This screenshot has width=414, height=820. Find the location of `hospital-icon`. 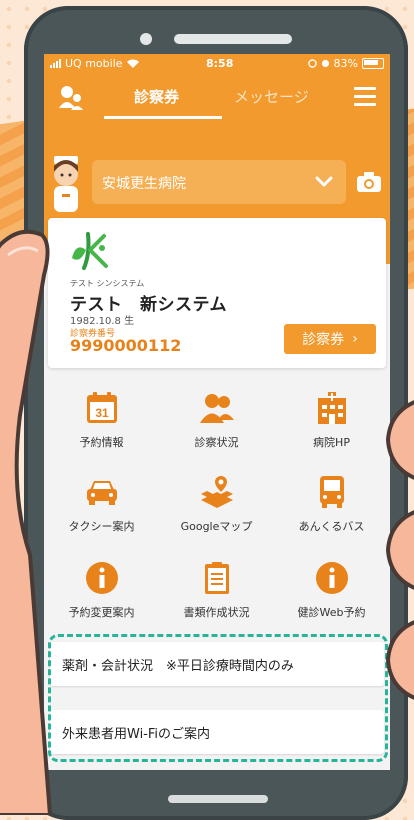

hospital-icon is located at coordinates (332, 408).